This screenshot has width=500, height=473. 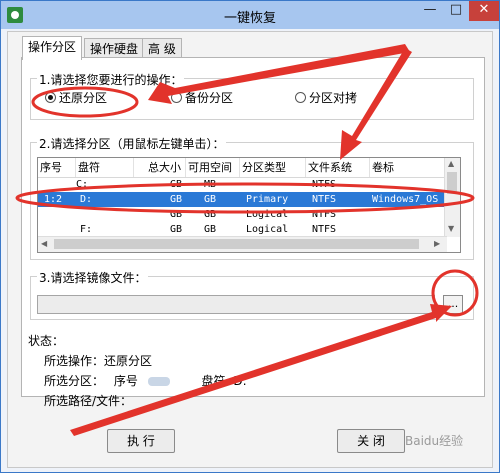 What do you see at coordinates (105, 167) in the screenshot?
I see `col-drive: 盘符` at bounding box center [105, 167].